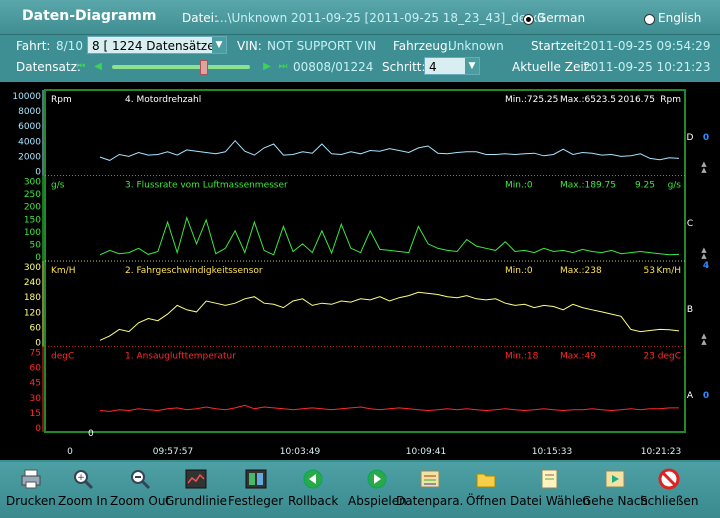 The height and width of the screenshot is (518, 720). Describe the element at coordinates (83, 501) in the screenshot. I see `zoom-in-label: Zoom In` at that location.